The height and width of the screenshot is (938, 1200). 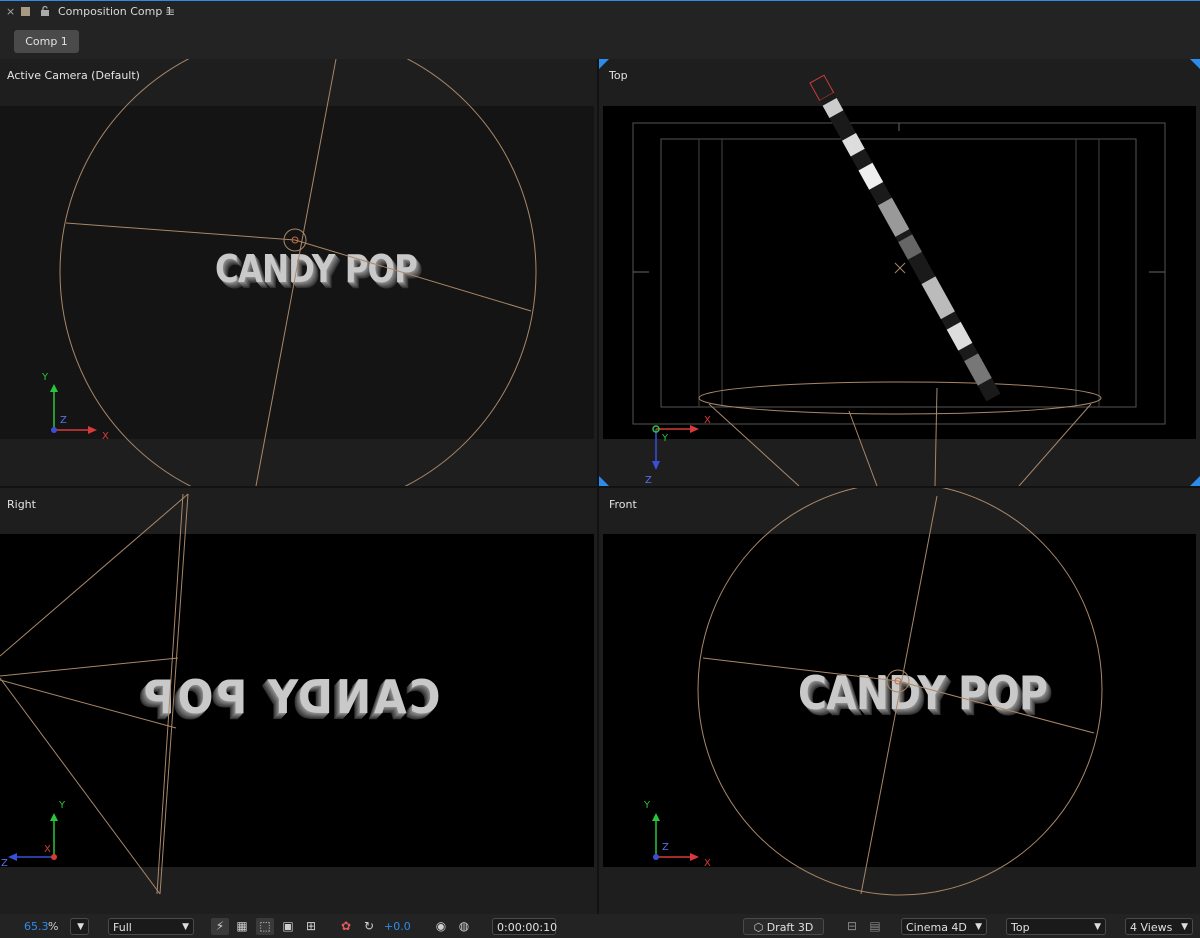 What do you see at coordinates (311, 926) in the screenshot?
I see `guides-icon: ⊞` at bounding box center [311, 926].